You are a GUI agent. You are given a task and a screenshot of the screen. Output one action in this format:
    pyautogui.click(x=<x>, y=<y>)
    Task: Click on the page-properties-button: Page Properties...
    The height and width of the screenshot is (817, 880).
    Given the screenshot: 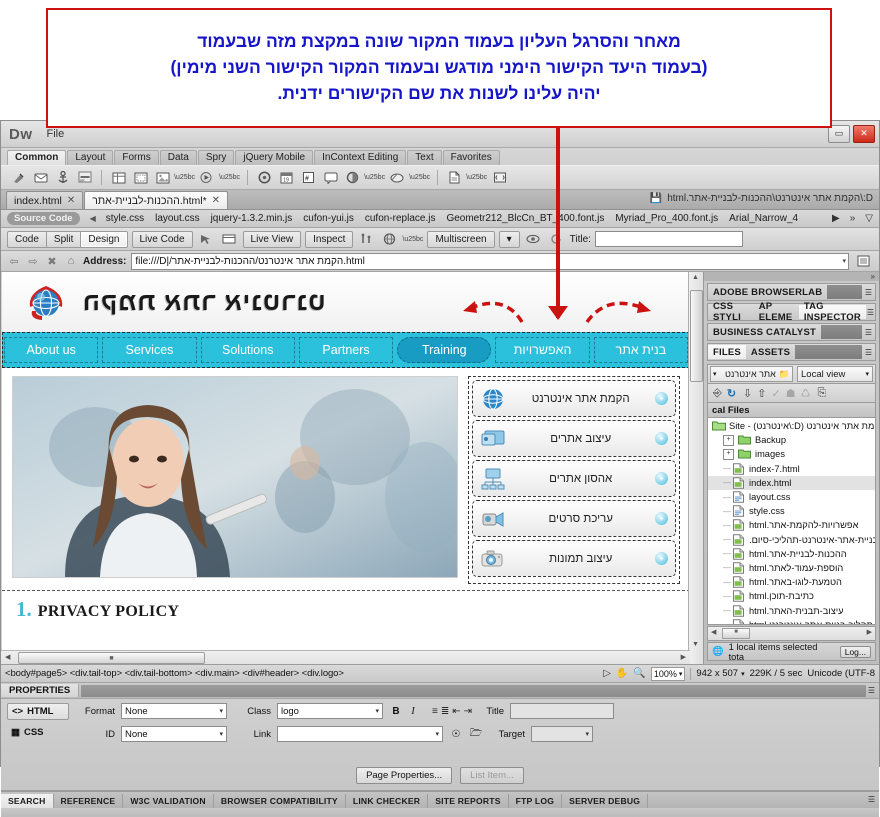 What is the action you would take?
    pyautogui.click(x=404, y=775)
    